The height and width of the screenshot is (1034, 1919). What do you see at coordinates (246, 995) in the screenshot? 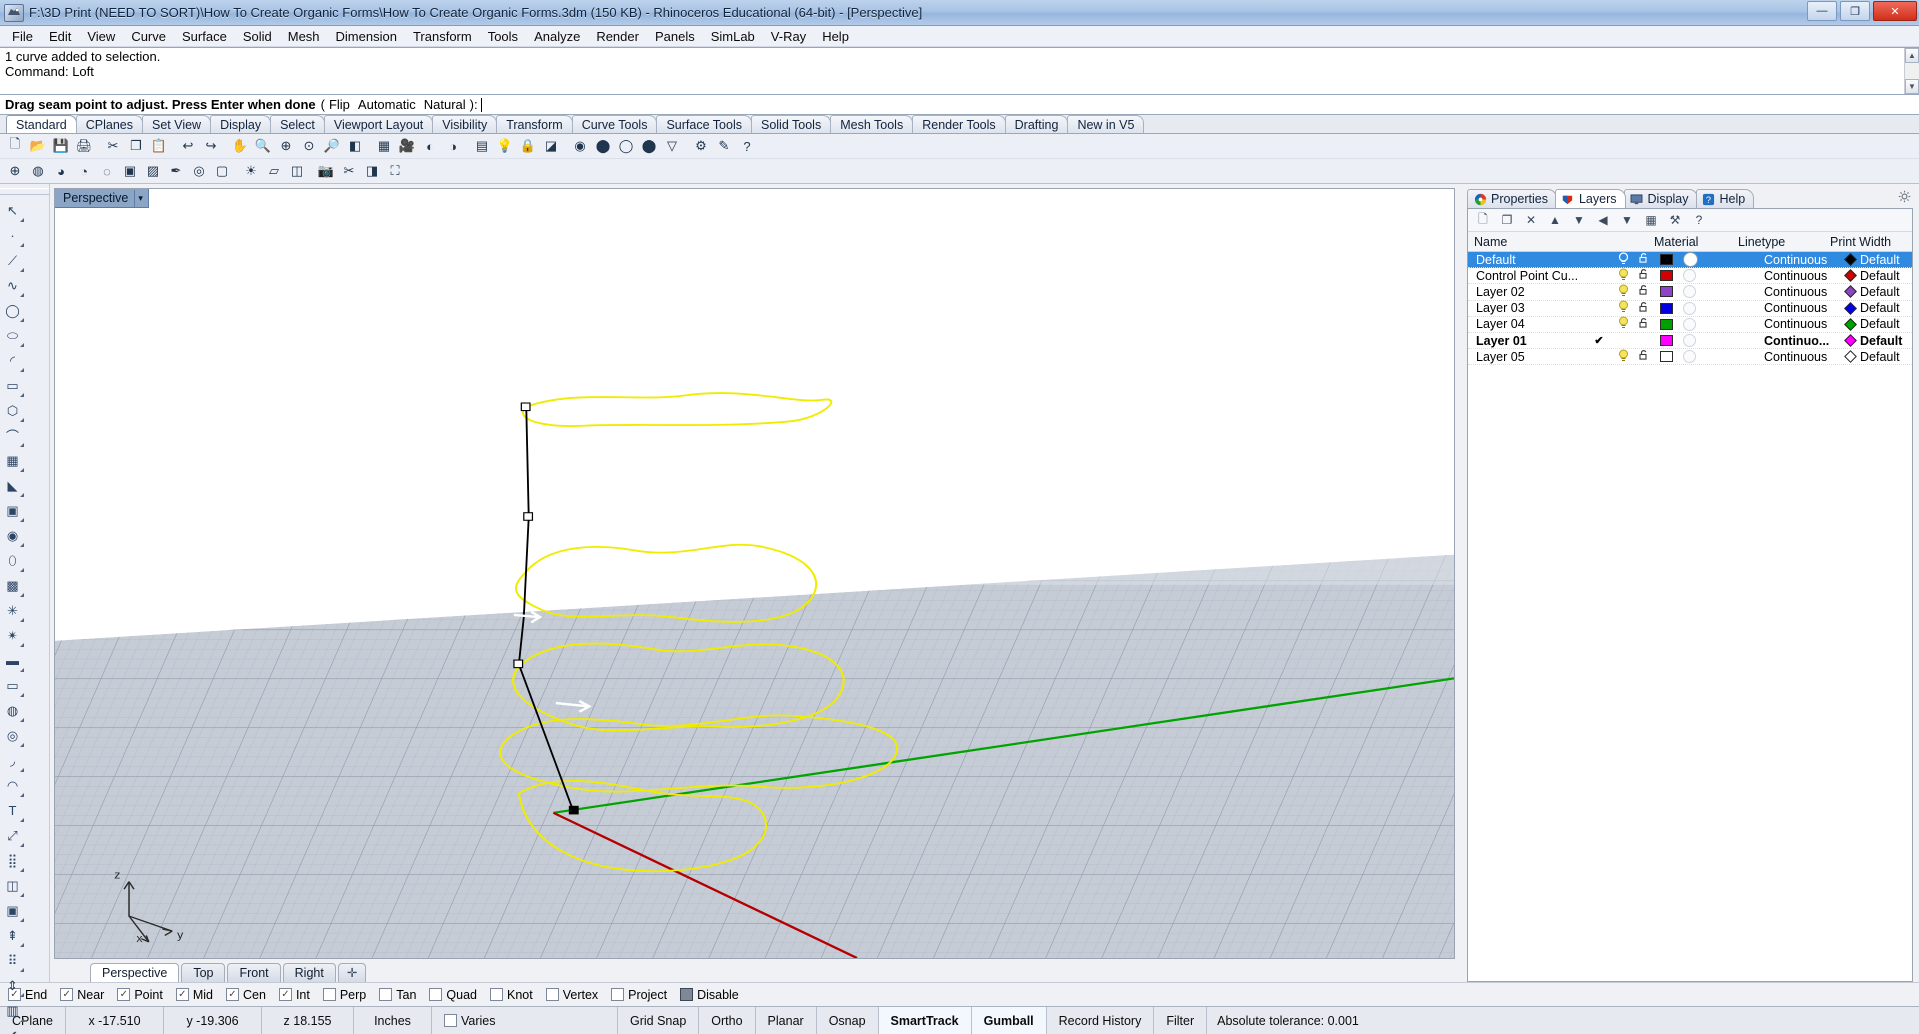
I see `osnap-cen: ✓ Cen` at bounding box center [246, 995].